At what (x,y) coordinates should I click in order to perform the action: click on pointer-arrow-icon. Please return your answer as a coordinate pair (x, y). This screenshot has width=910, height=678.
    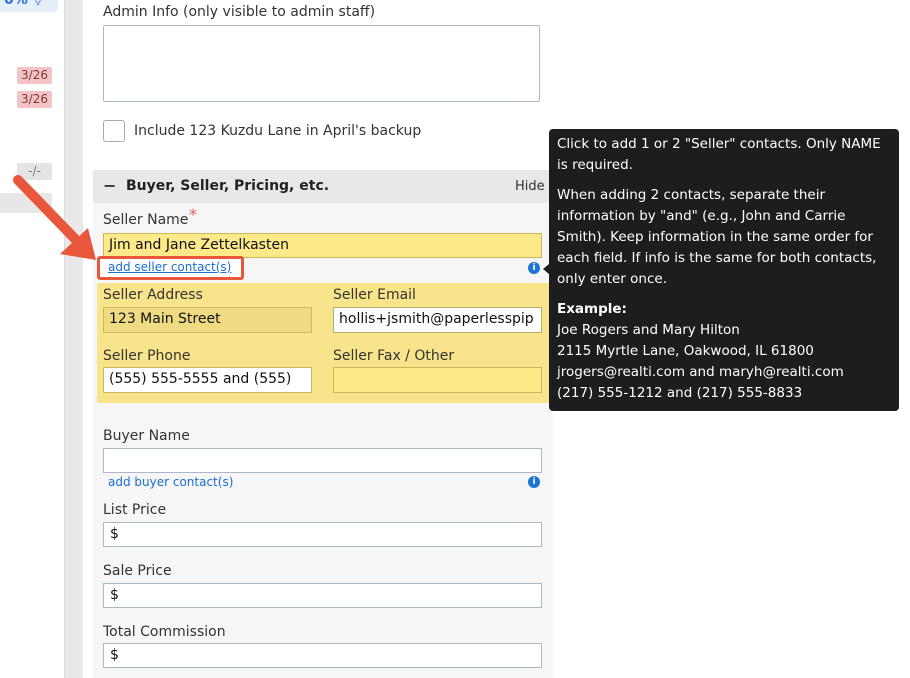
    Looking at the image, I should click on (54, 217).